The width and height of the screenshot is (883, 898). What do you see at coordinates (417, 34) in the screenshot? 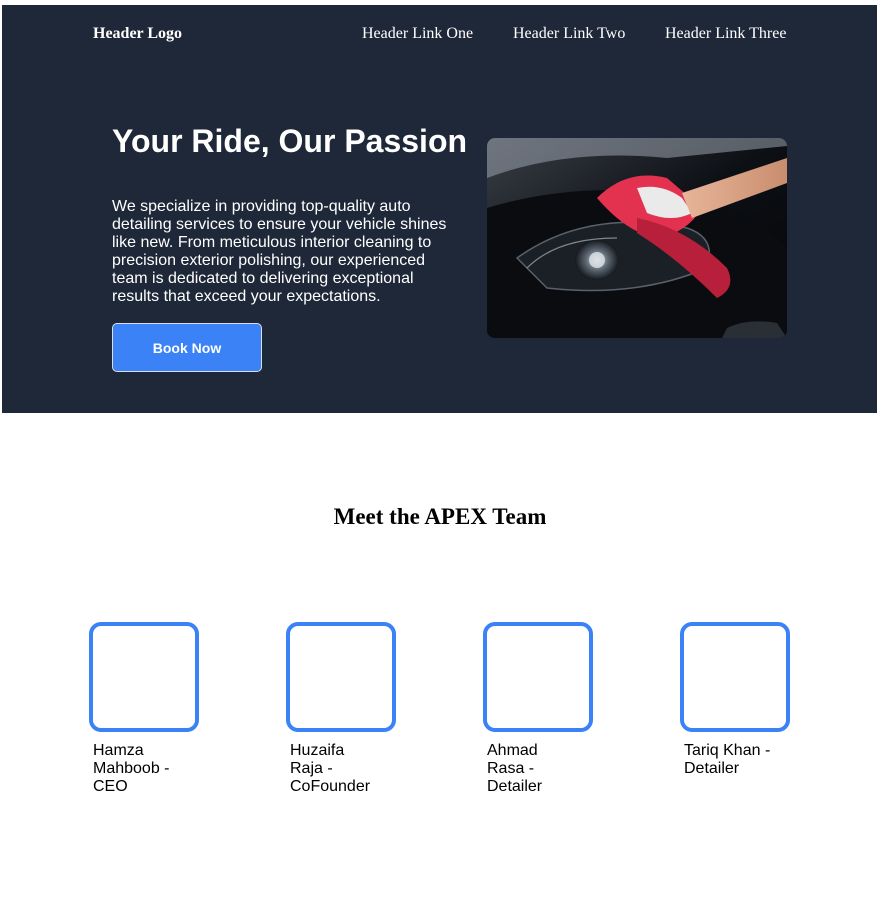
I see `nav-link-one: Header Link One` at bounding box center [417, 34].